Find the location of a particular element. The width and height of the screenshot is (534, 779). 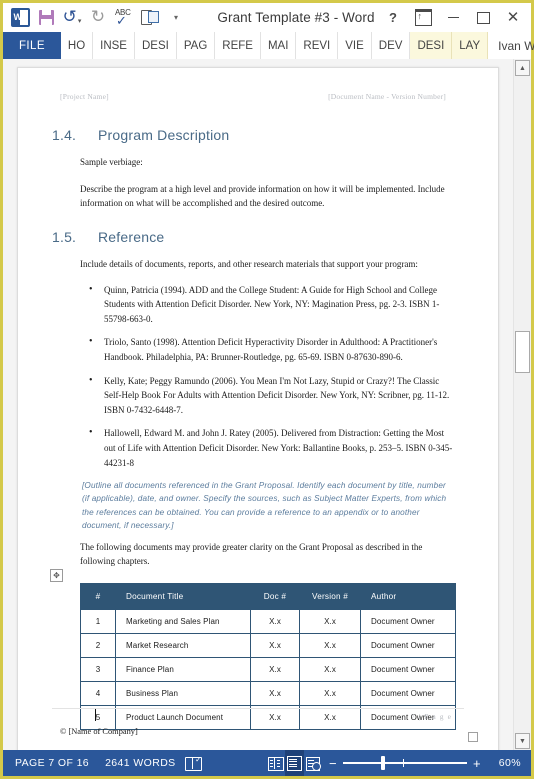

vertical-scrollbar: ▲ ▼ is located at coordinates (522, 404).